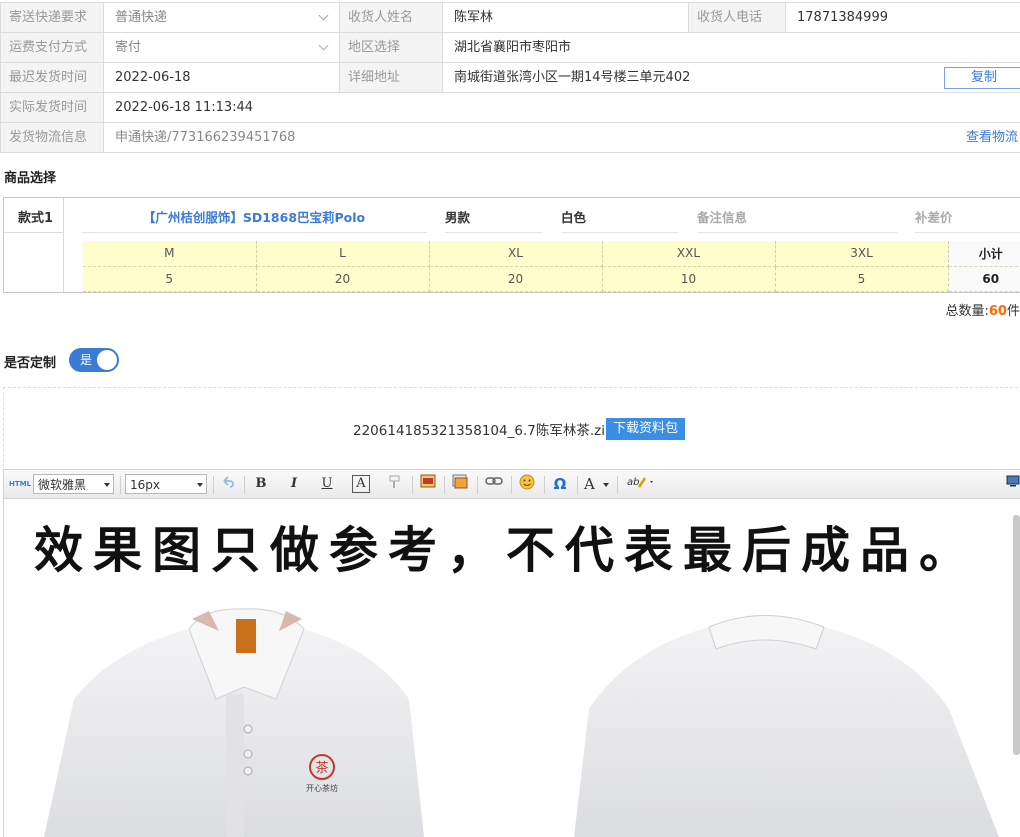 The image size is (1020, 837). Describe the element at coordinates (221, 47) in the screenshot. I see `freight-select: 寄付` at that location.